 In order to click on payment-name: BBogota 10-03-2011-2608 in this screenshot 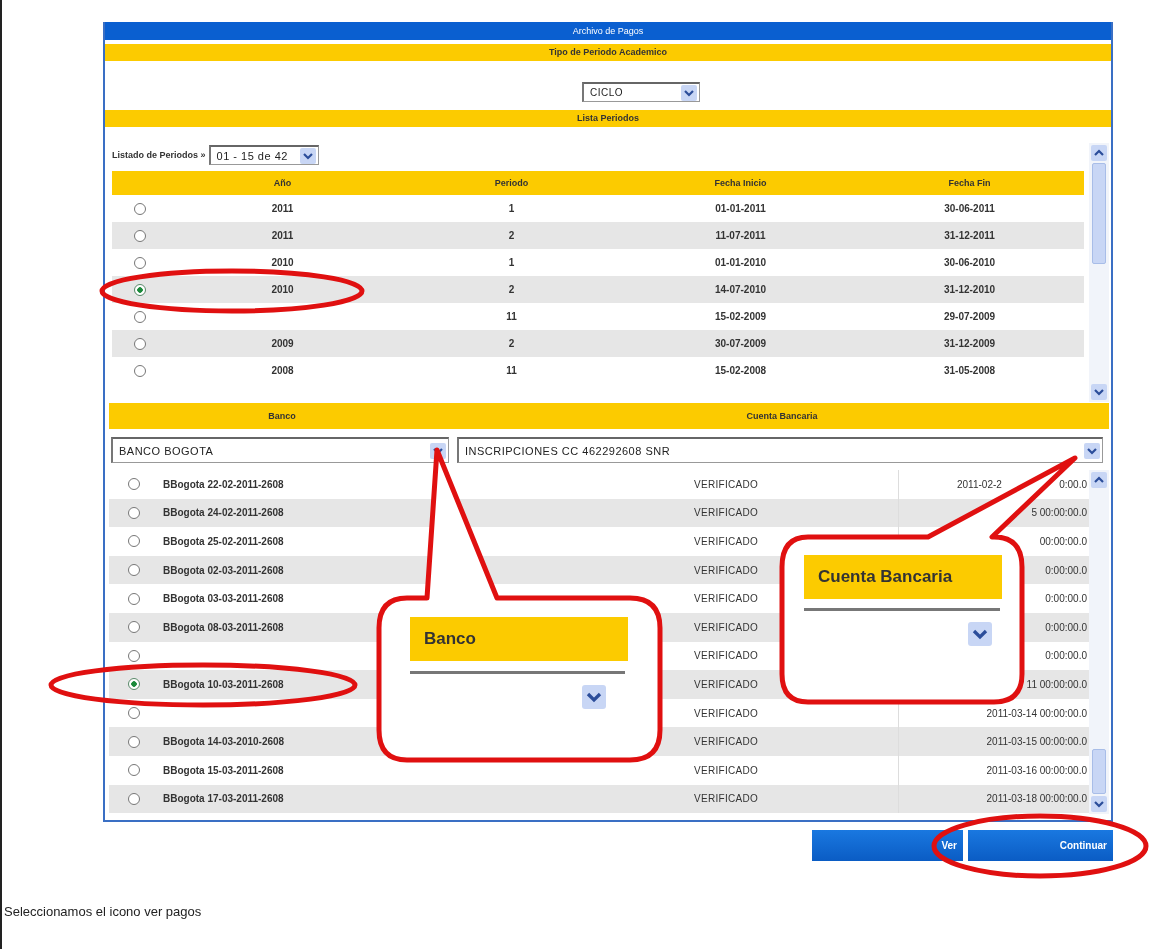, I will do `click(223, 684)`.